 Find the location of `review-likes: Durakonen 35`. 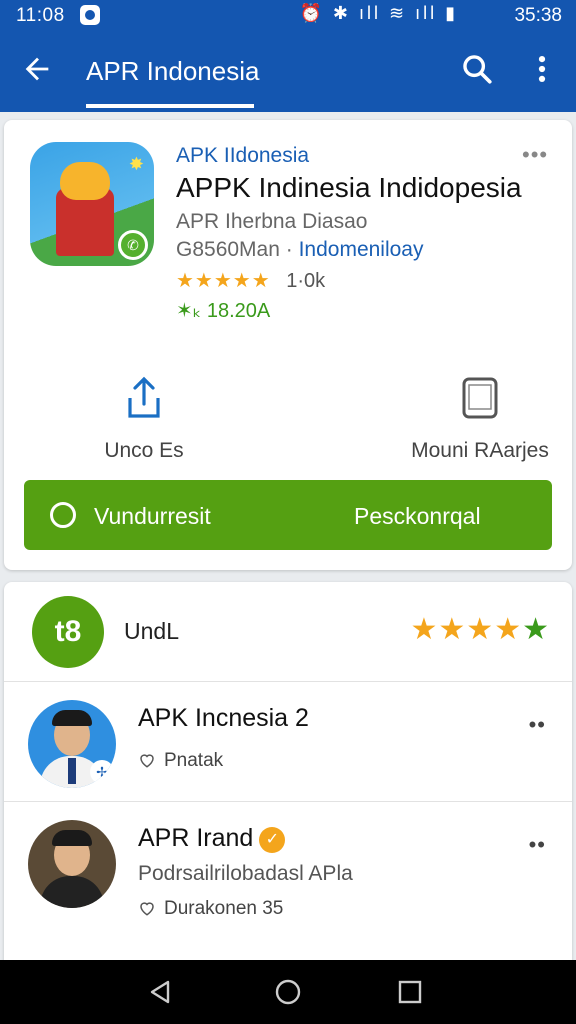

review-likes: Durakonen 35 is located at coordinates (210, 909).